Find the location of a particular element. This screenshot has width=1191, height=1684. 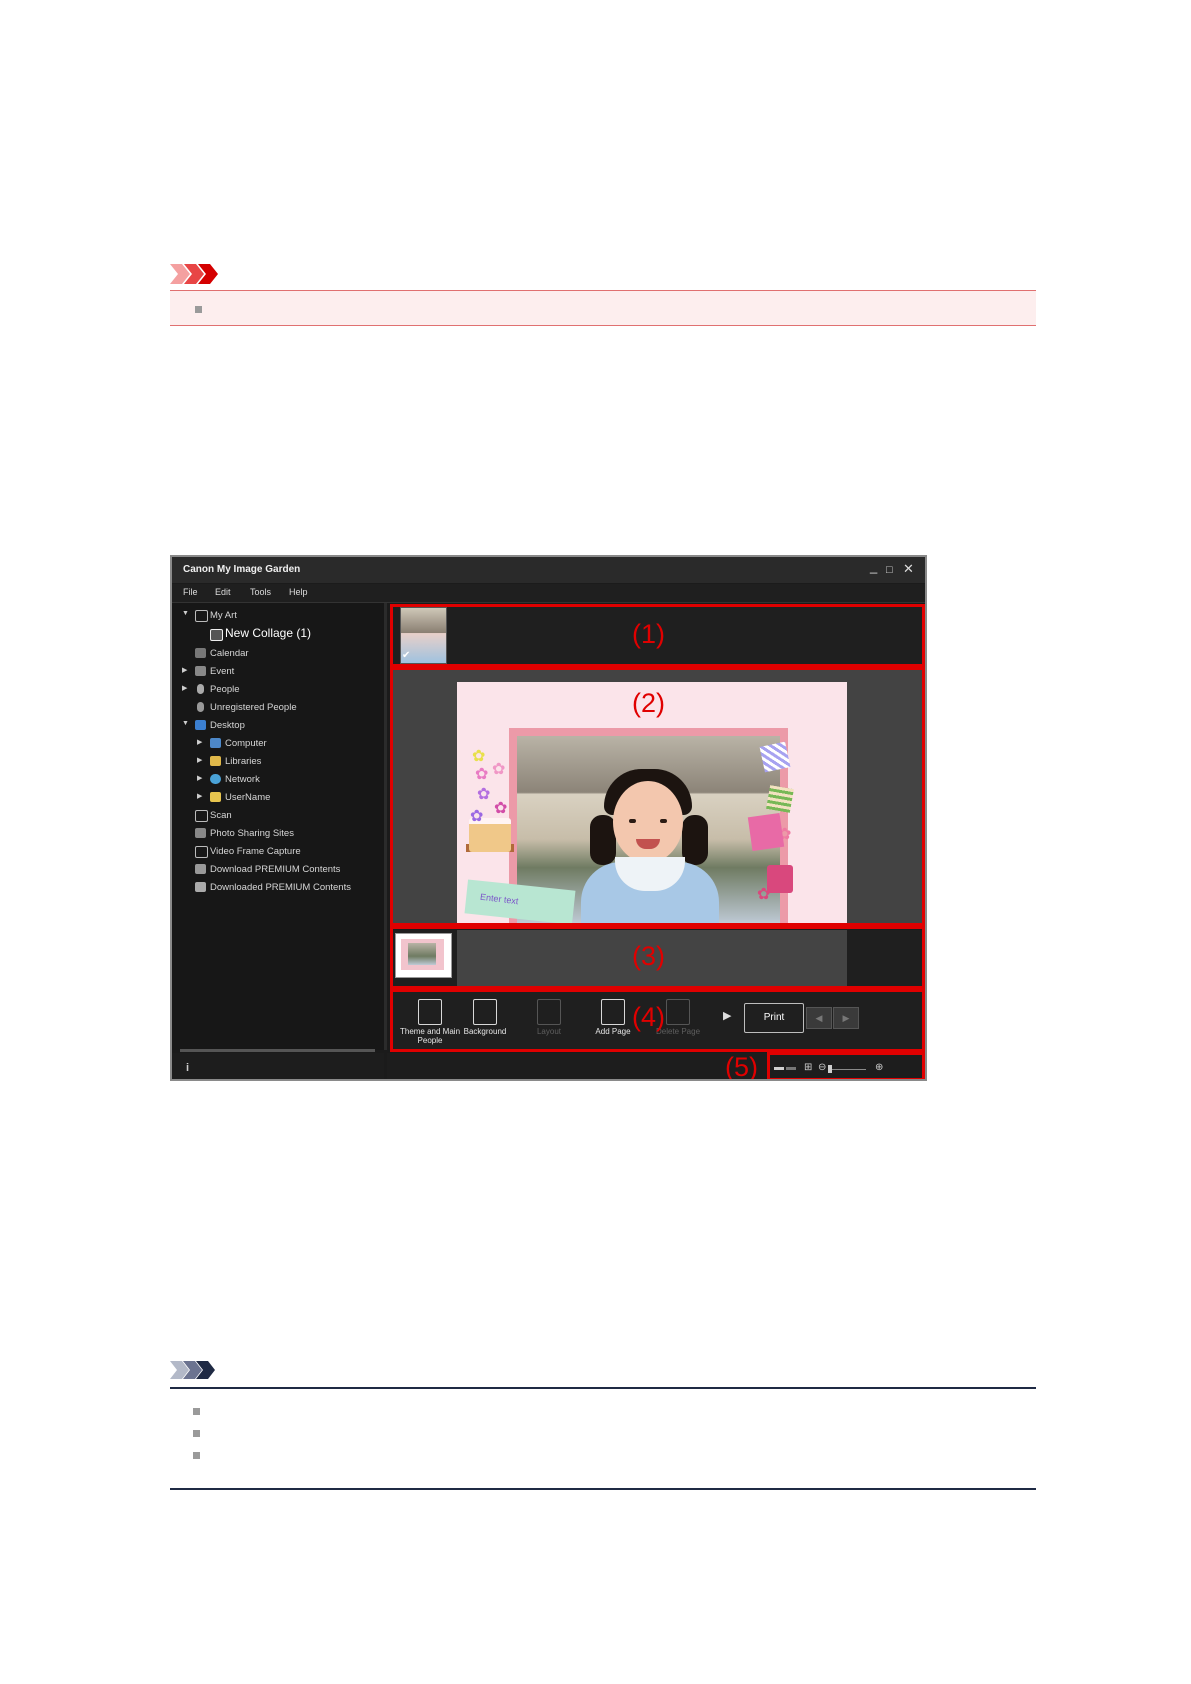

sidebar-item-label: Event is located at coordinates (222, 671).